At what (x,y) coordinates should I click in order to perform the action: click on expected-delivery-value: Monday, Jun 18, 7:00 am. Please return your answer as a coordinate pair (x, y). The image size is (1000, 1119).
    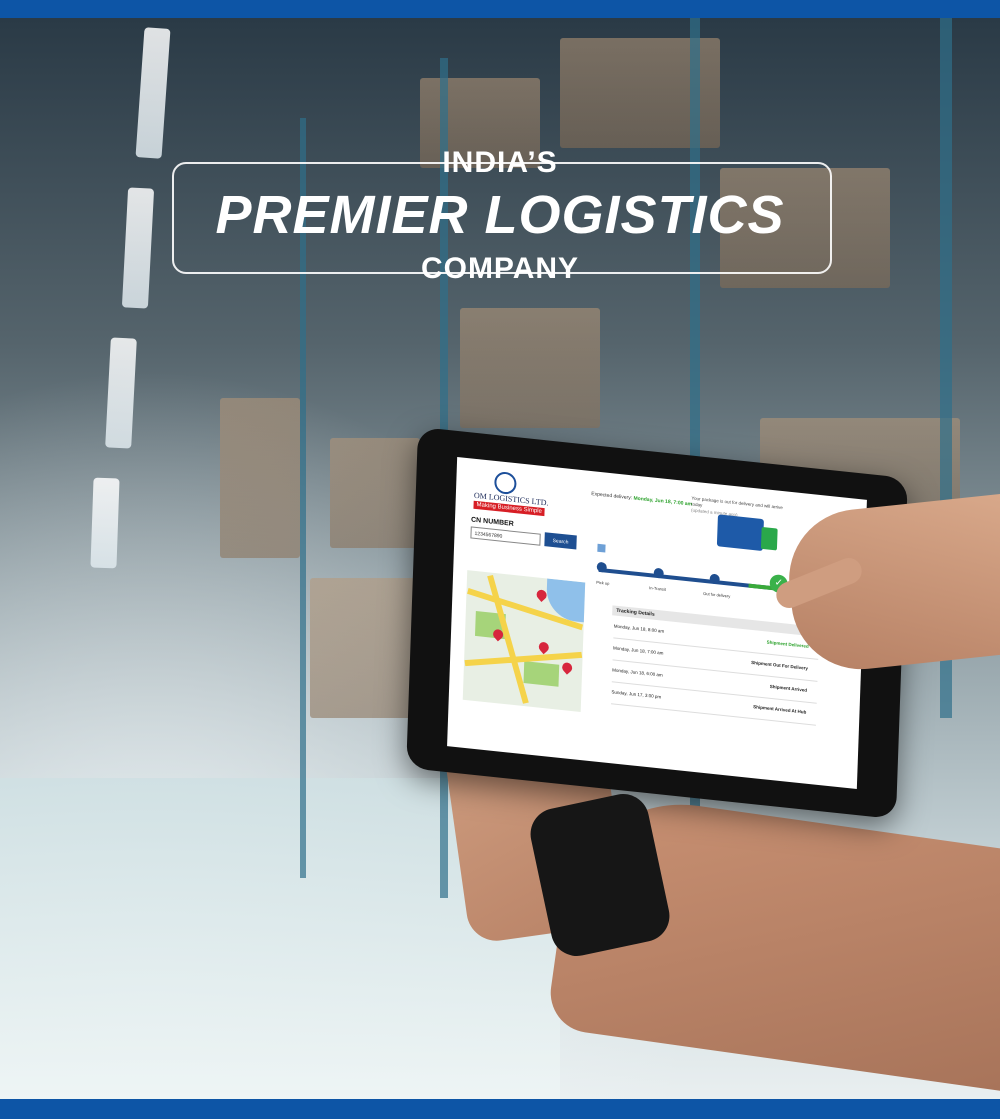
    Looking at the image, I should click on (663, 501).